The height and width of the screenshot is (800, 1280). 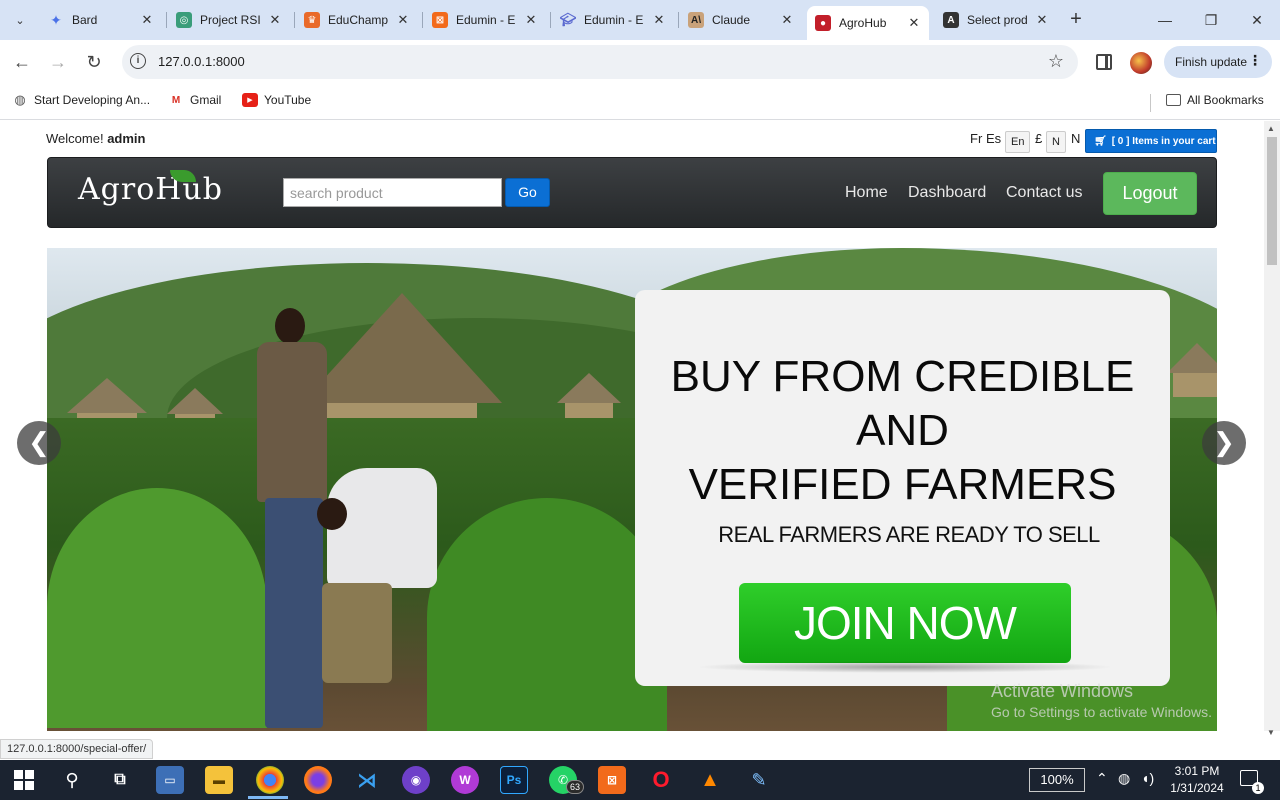 What do you see at coordinates (485, 20) in the screenshot?
I see `tab-edumin-1: ⊠ Edumin - E ✕` at bounding box center [485, 20].